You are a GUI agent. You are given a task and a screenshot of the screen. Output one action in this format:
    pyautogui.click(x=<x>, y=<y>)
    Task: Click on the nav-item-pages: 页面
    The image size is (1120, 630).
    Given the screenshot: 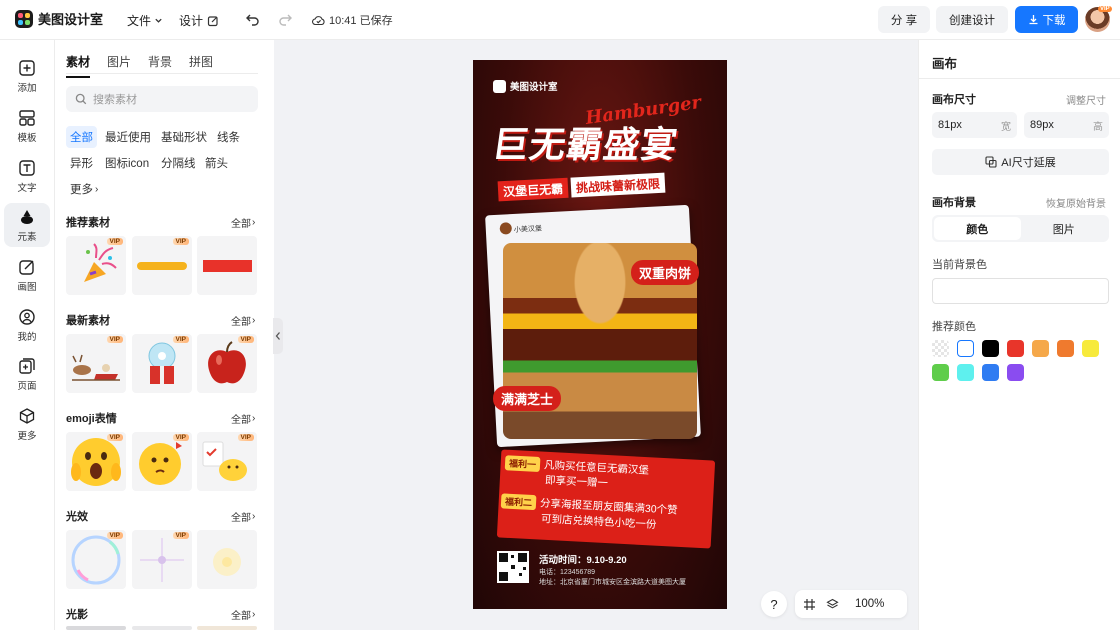 What is the action you would take?
    pyautogui.click(x=27, y=374)
    